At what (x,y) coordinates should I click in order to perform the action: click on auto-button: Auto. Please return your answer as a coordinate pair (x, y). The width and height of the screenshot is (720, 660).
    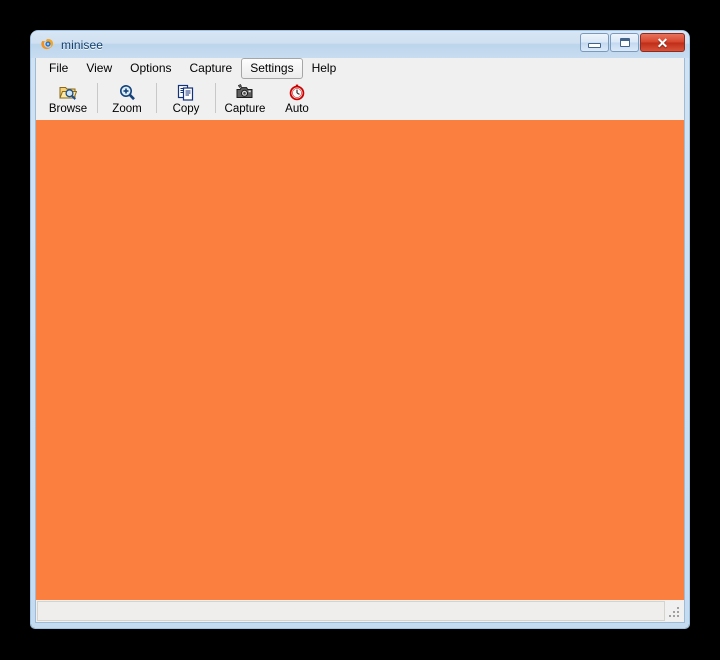
    Looking at the image, I should click on (297, 100).